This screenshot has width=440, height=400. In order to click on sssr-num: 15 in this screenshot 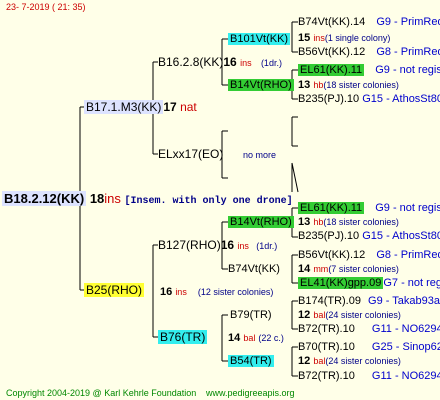, I will do `click(304, 38)`.